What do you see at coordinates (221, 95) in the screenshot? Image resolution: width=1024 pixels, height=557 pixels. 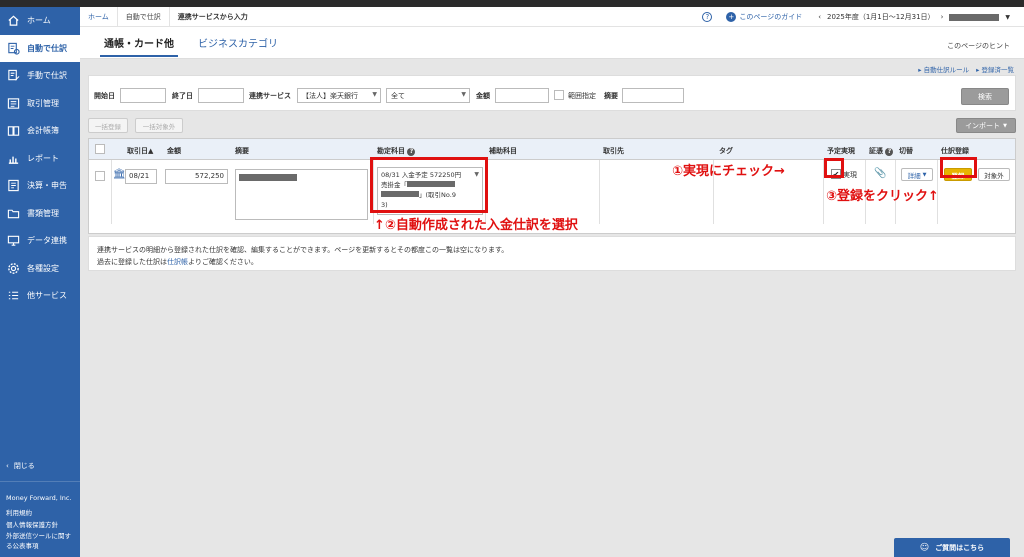 I see `end-date-input` at bounding box center [221, 95].